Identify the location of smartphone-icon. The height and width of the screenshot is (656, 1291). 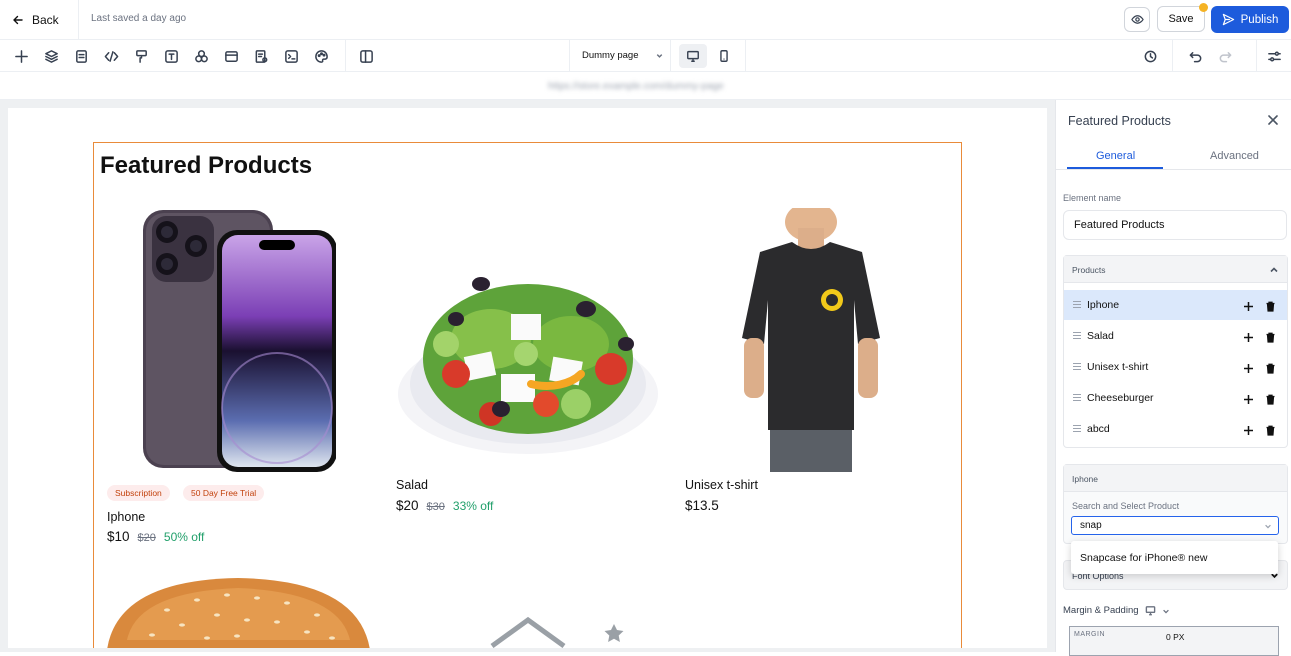
(724, 56).